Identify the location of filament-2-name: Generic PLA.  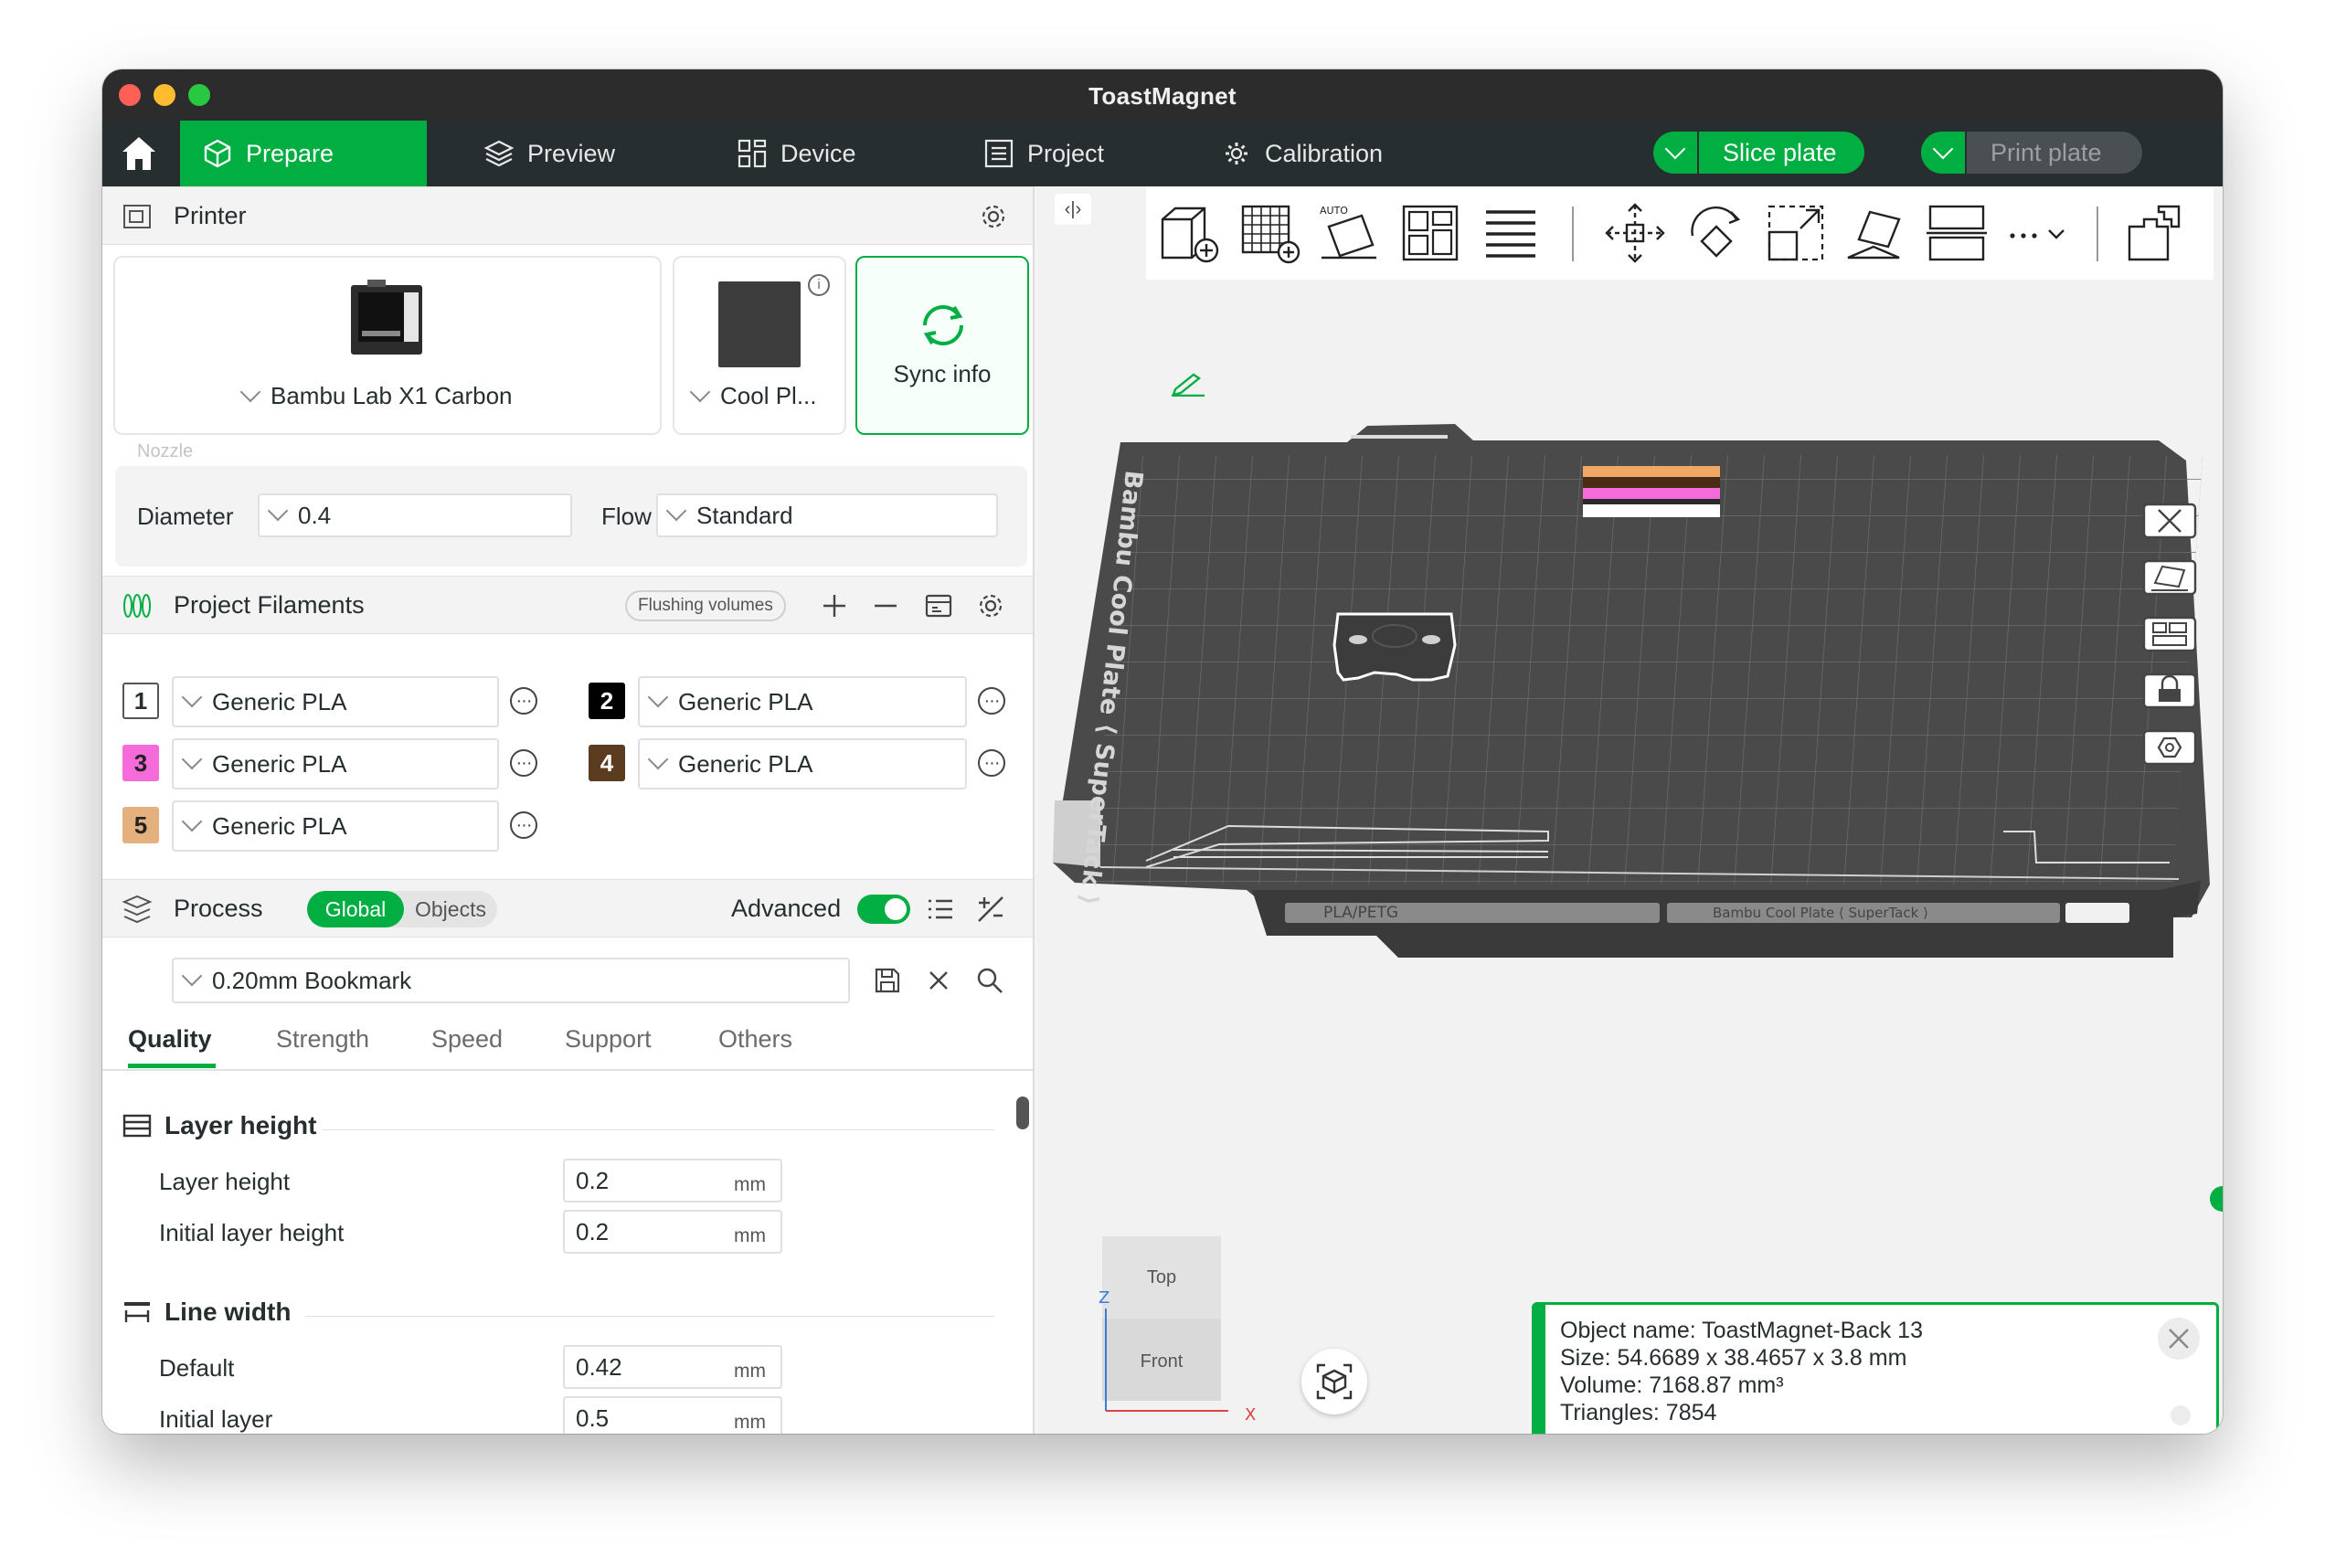
(745, 701).